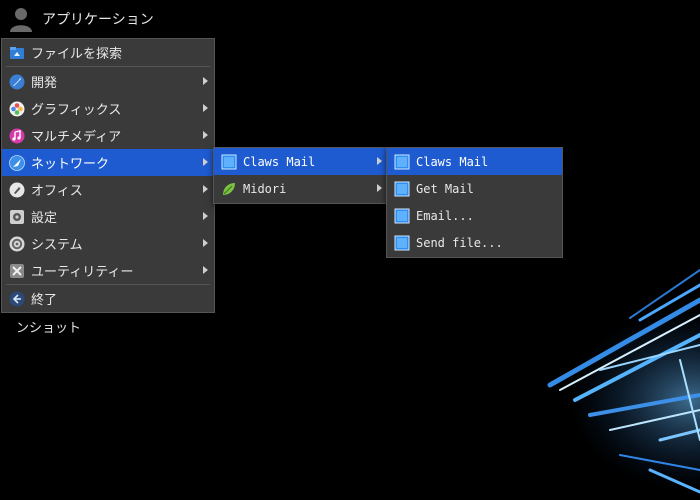 This screenshot has width=700, height=500. What do you see at coordinates (17, 135) in the screenshot?
I see `multimedia-icon` at bounding box center [17, 135].